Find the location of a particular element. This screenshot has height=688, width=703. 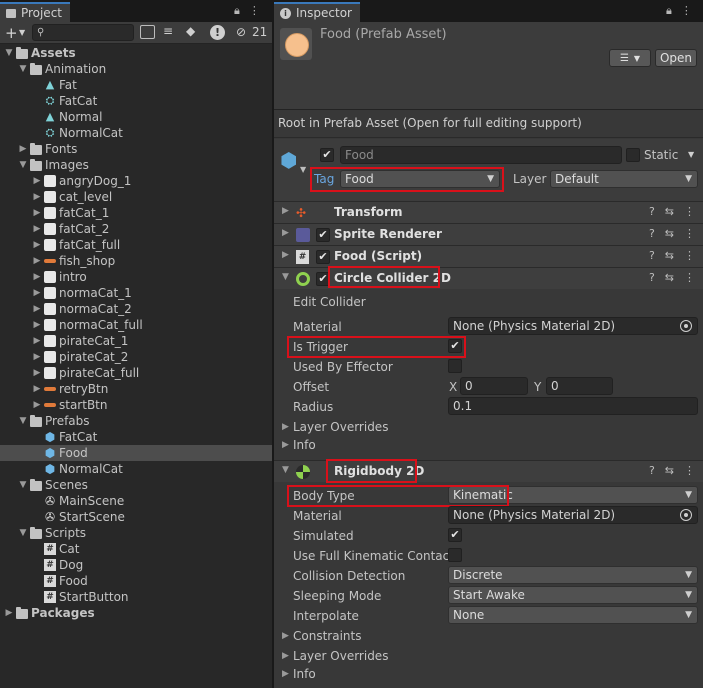

tree-item: ▶ pirateCat_2 is located at coordinates (136, 357).